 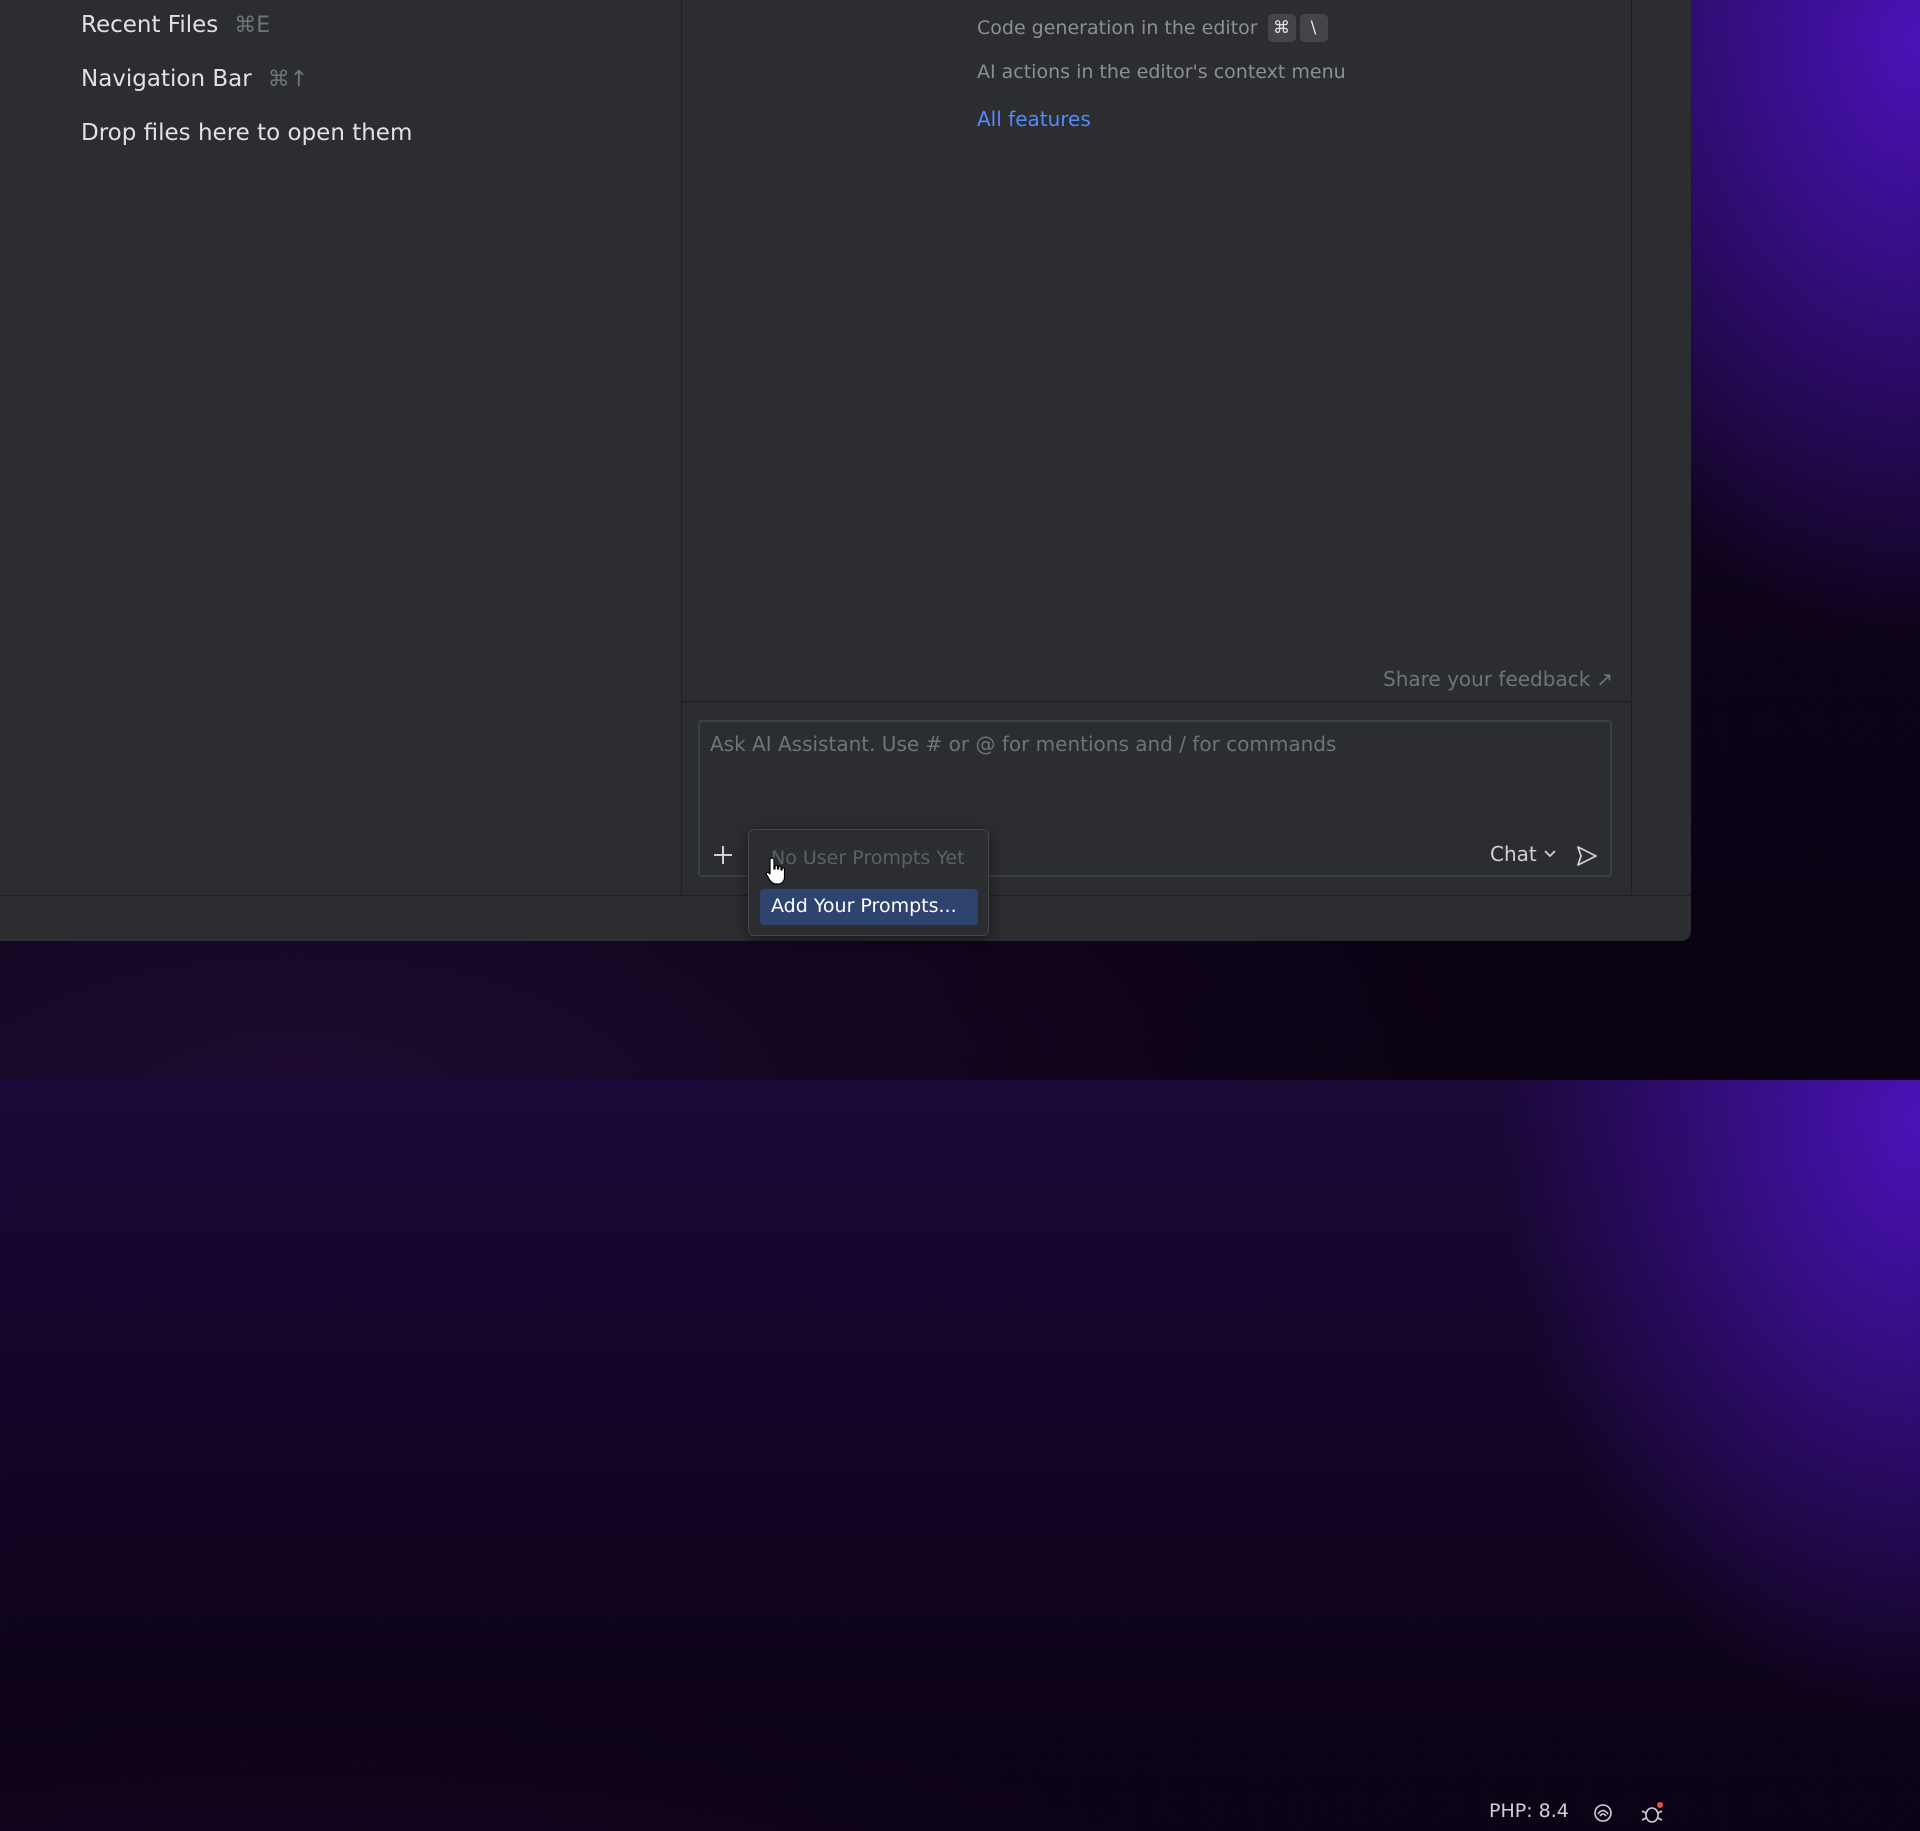 I want to click on hint-shortcut: ⌘↑, so click(x=288, y=79).